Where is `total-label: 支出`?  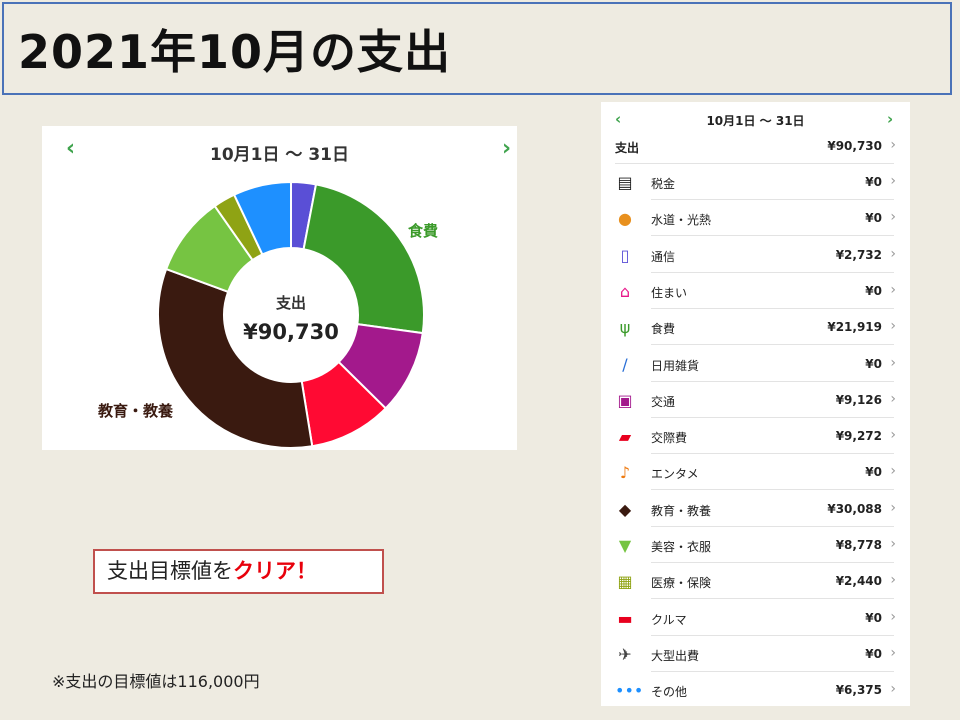 total-label: 支出 is located at coordinates (627, 148).